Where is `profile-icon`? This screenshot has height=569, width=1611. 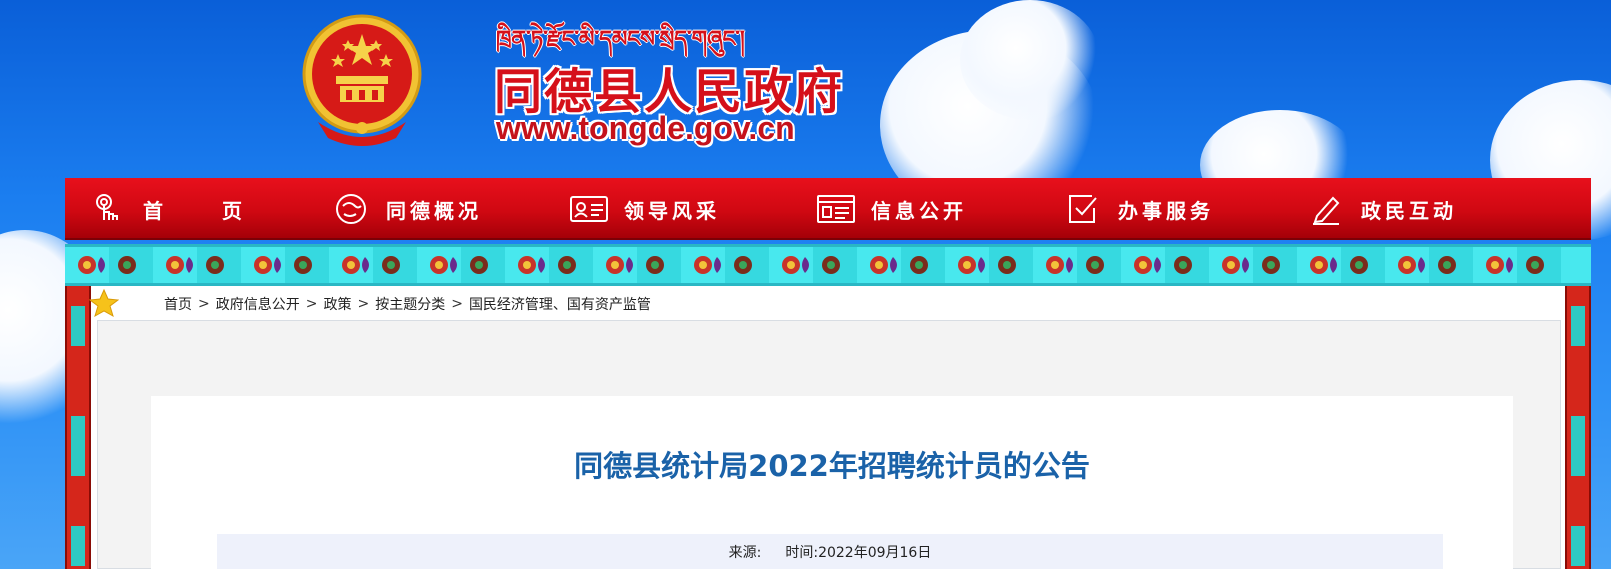
profile-icon is located at coordinates (351, 209).